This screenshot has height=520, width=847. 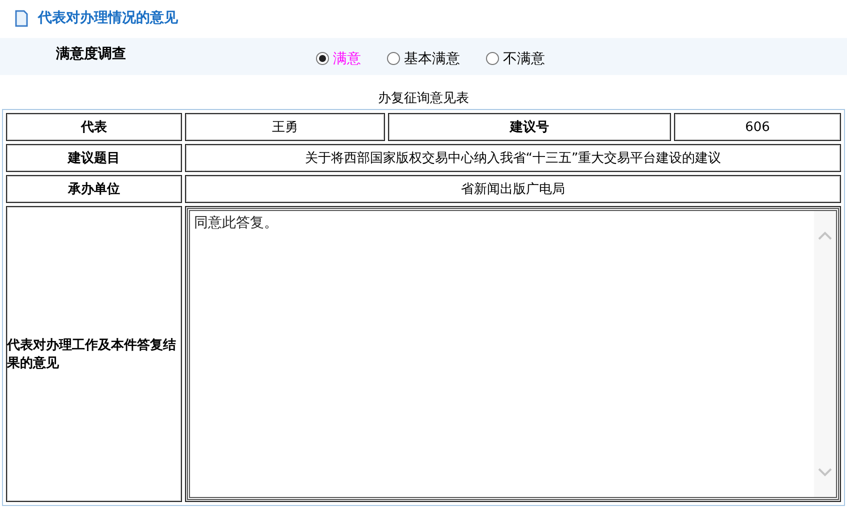 What do you see at coordinates (285, 127) in the screenshot?
I see `value-cell: 王勇` at bounding box center [285, 127].